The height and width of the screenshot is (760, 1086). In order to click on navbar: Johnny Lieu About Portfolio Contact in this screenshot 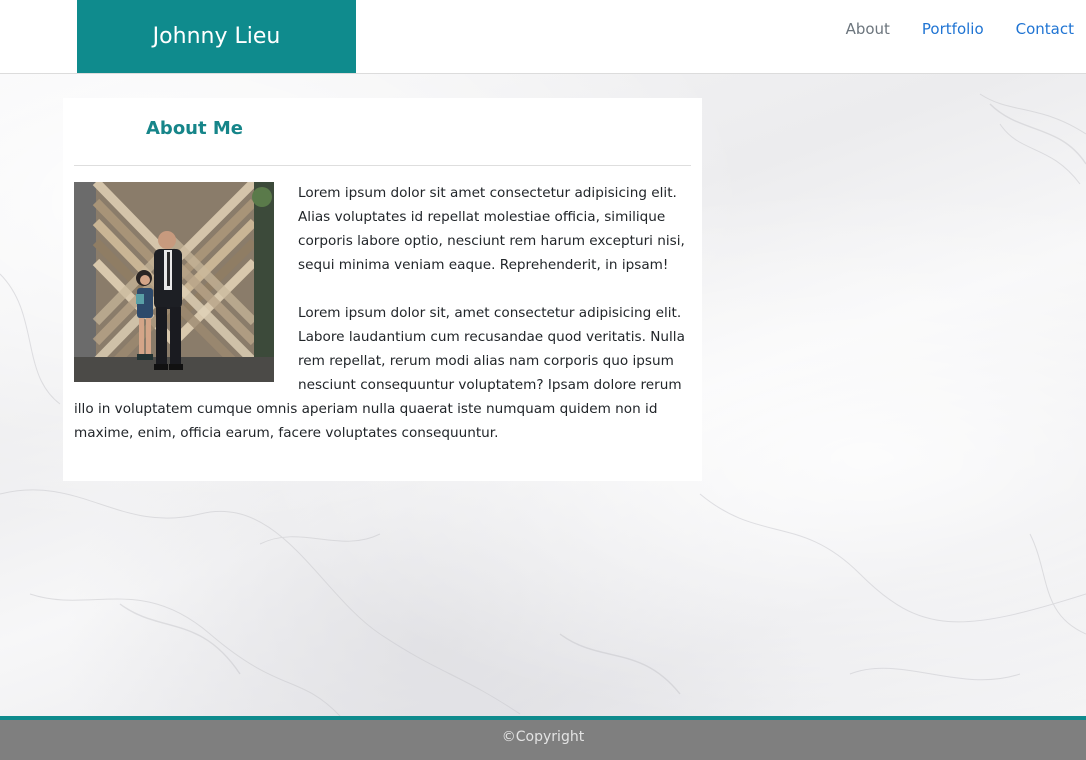, I will do `click(543, 37)`.